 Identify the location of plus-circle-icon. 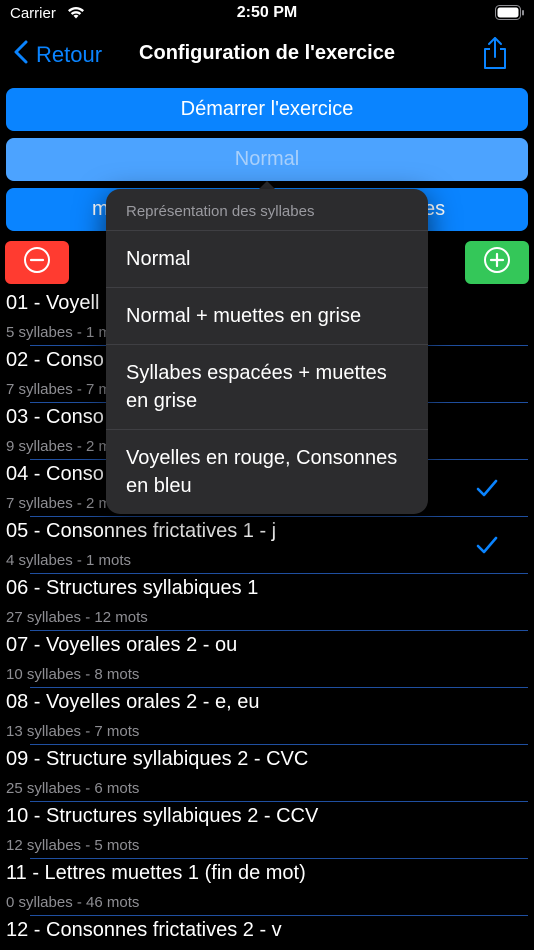
(497, 262).